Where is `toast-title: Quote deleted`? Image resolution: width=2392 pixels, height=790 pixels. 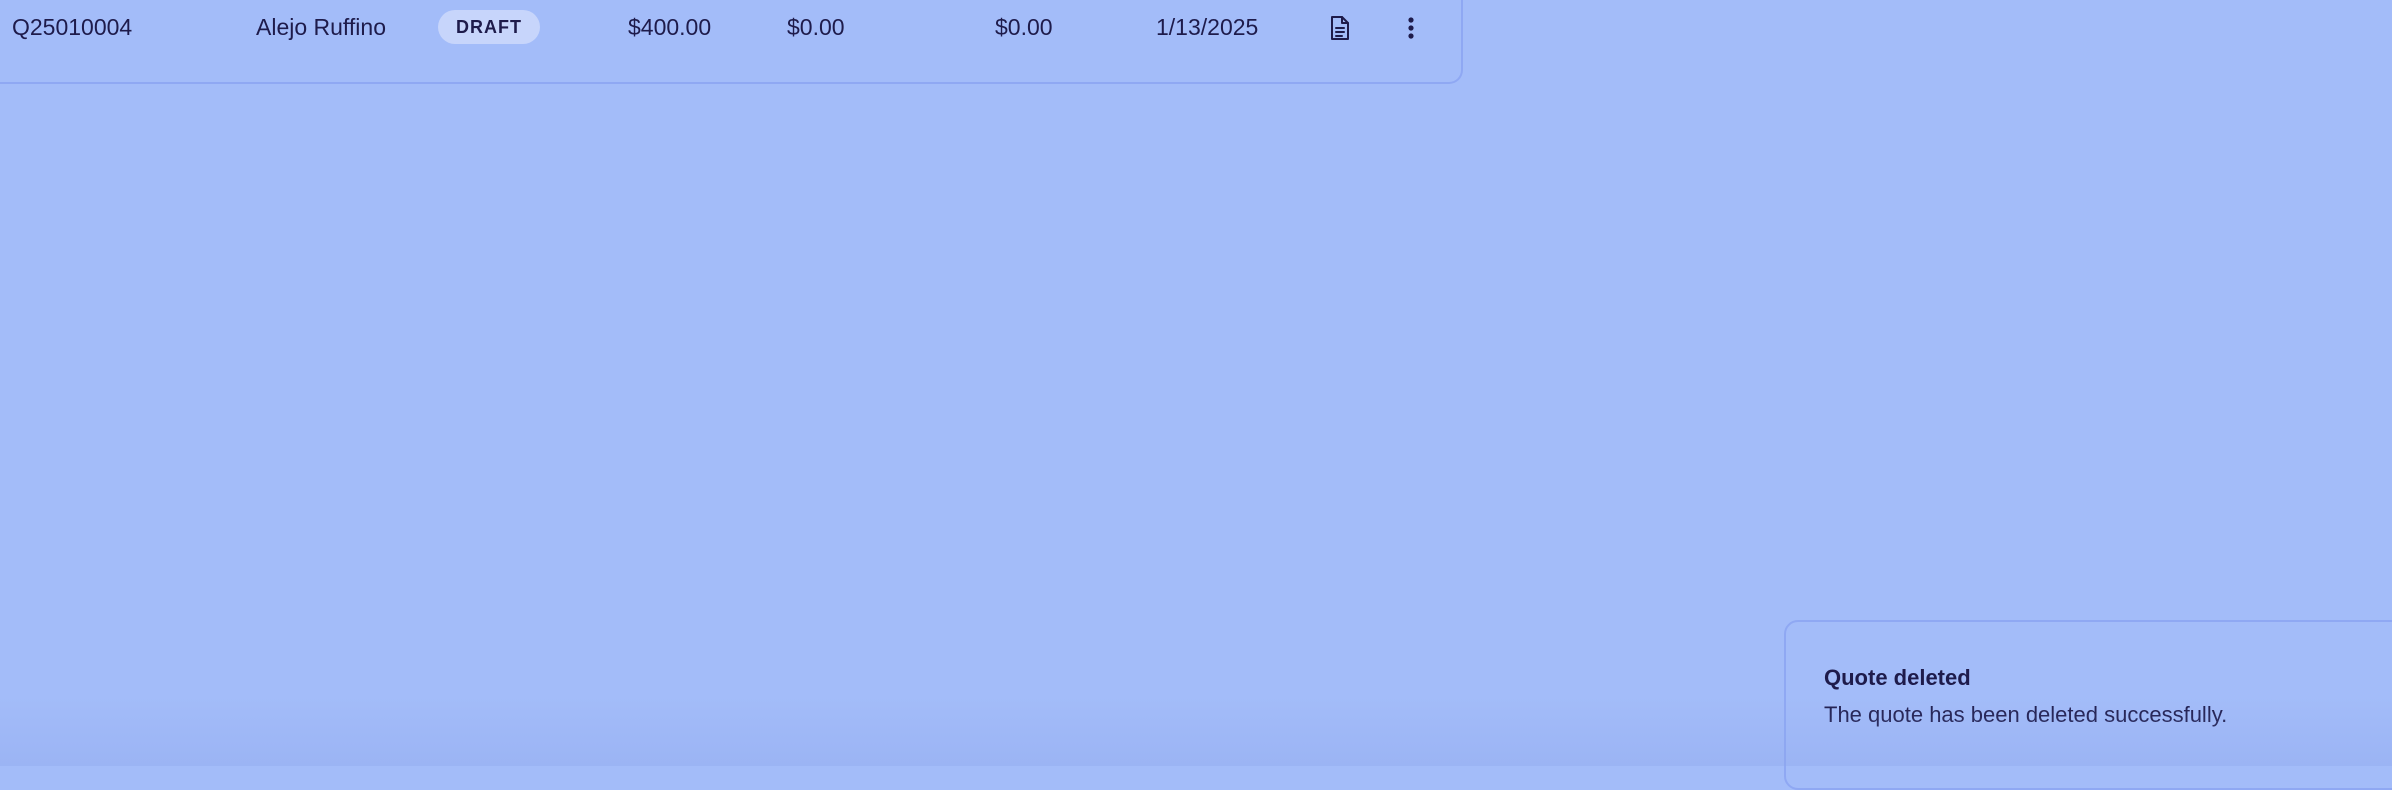 toast-title: Quote deleted is located at coordinates (1897, 677).